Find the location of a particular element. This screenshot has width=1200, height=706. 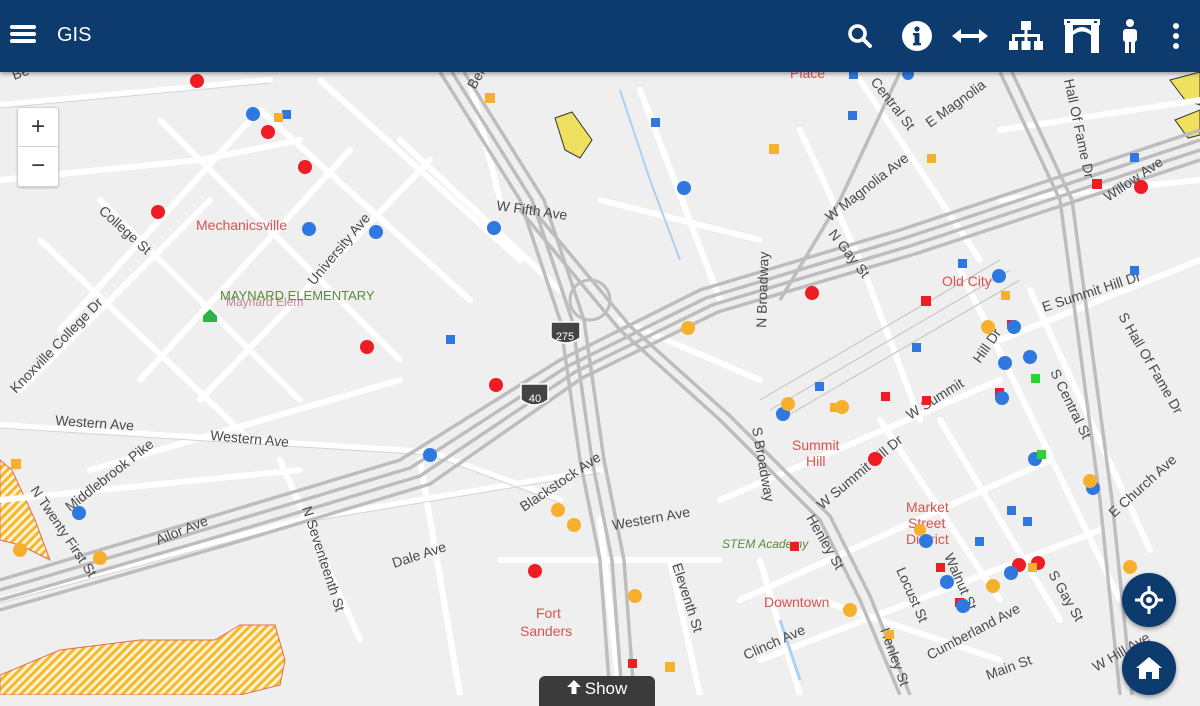

place-label: Street is located at coordinates (926, 523).